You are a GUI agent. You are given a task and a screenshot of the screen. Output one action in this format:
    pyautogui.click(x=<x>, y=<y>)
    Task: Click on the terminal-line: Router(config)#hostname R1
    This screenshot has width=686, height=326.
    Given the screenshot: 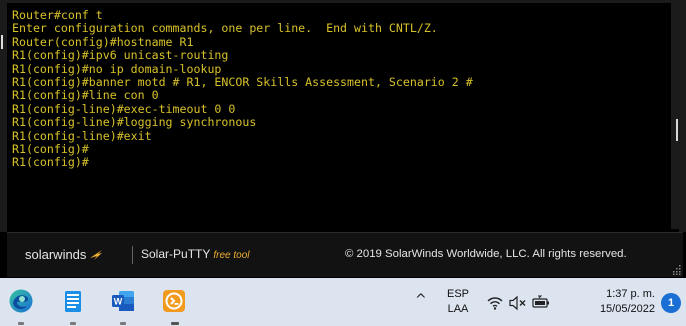 What is the action you would take?
    pyautogui.click(x=103, y=41)
    